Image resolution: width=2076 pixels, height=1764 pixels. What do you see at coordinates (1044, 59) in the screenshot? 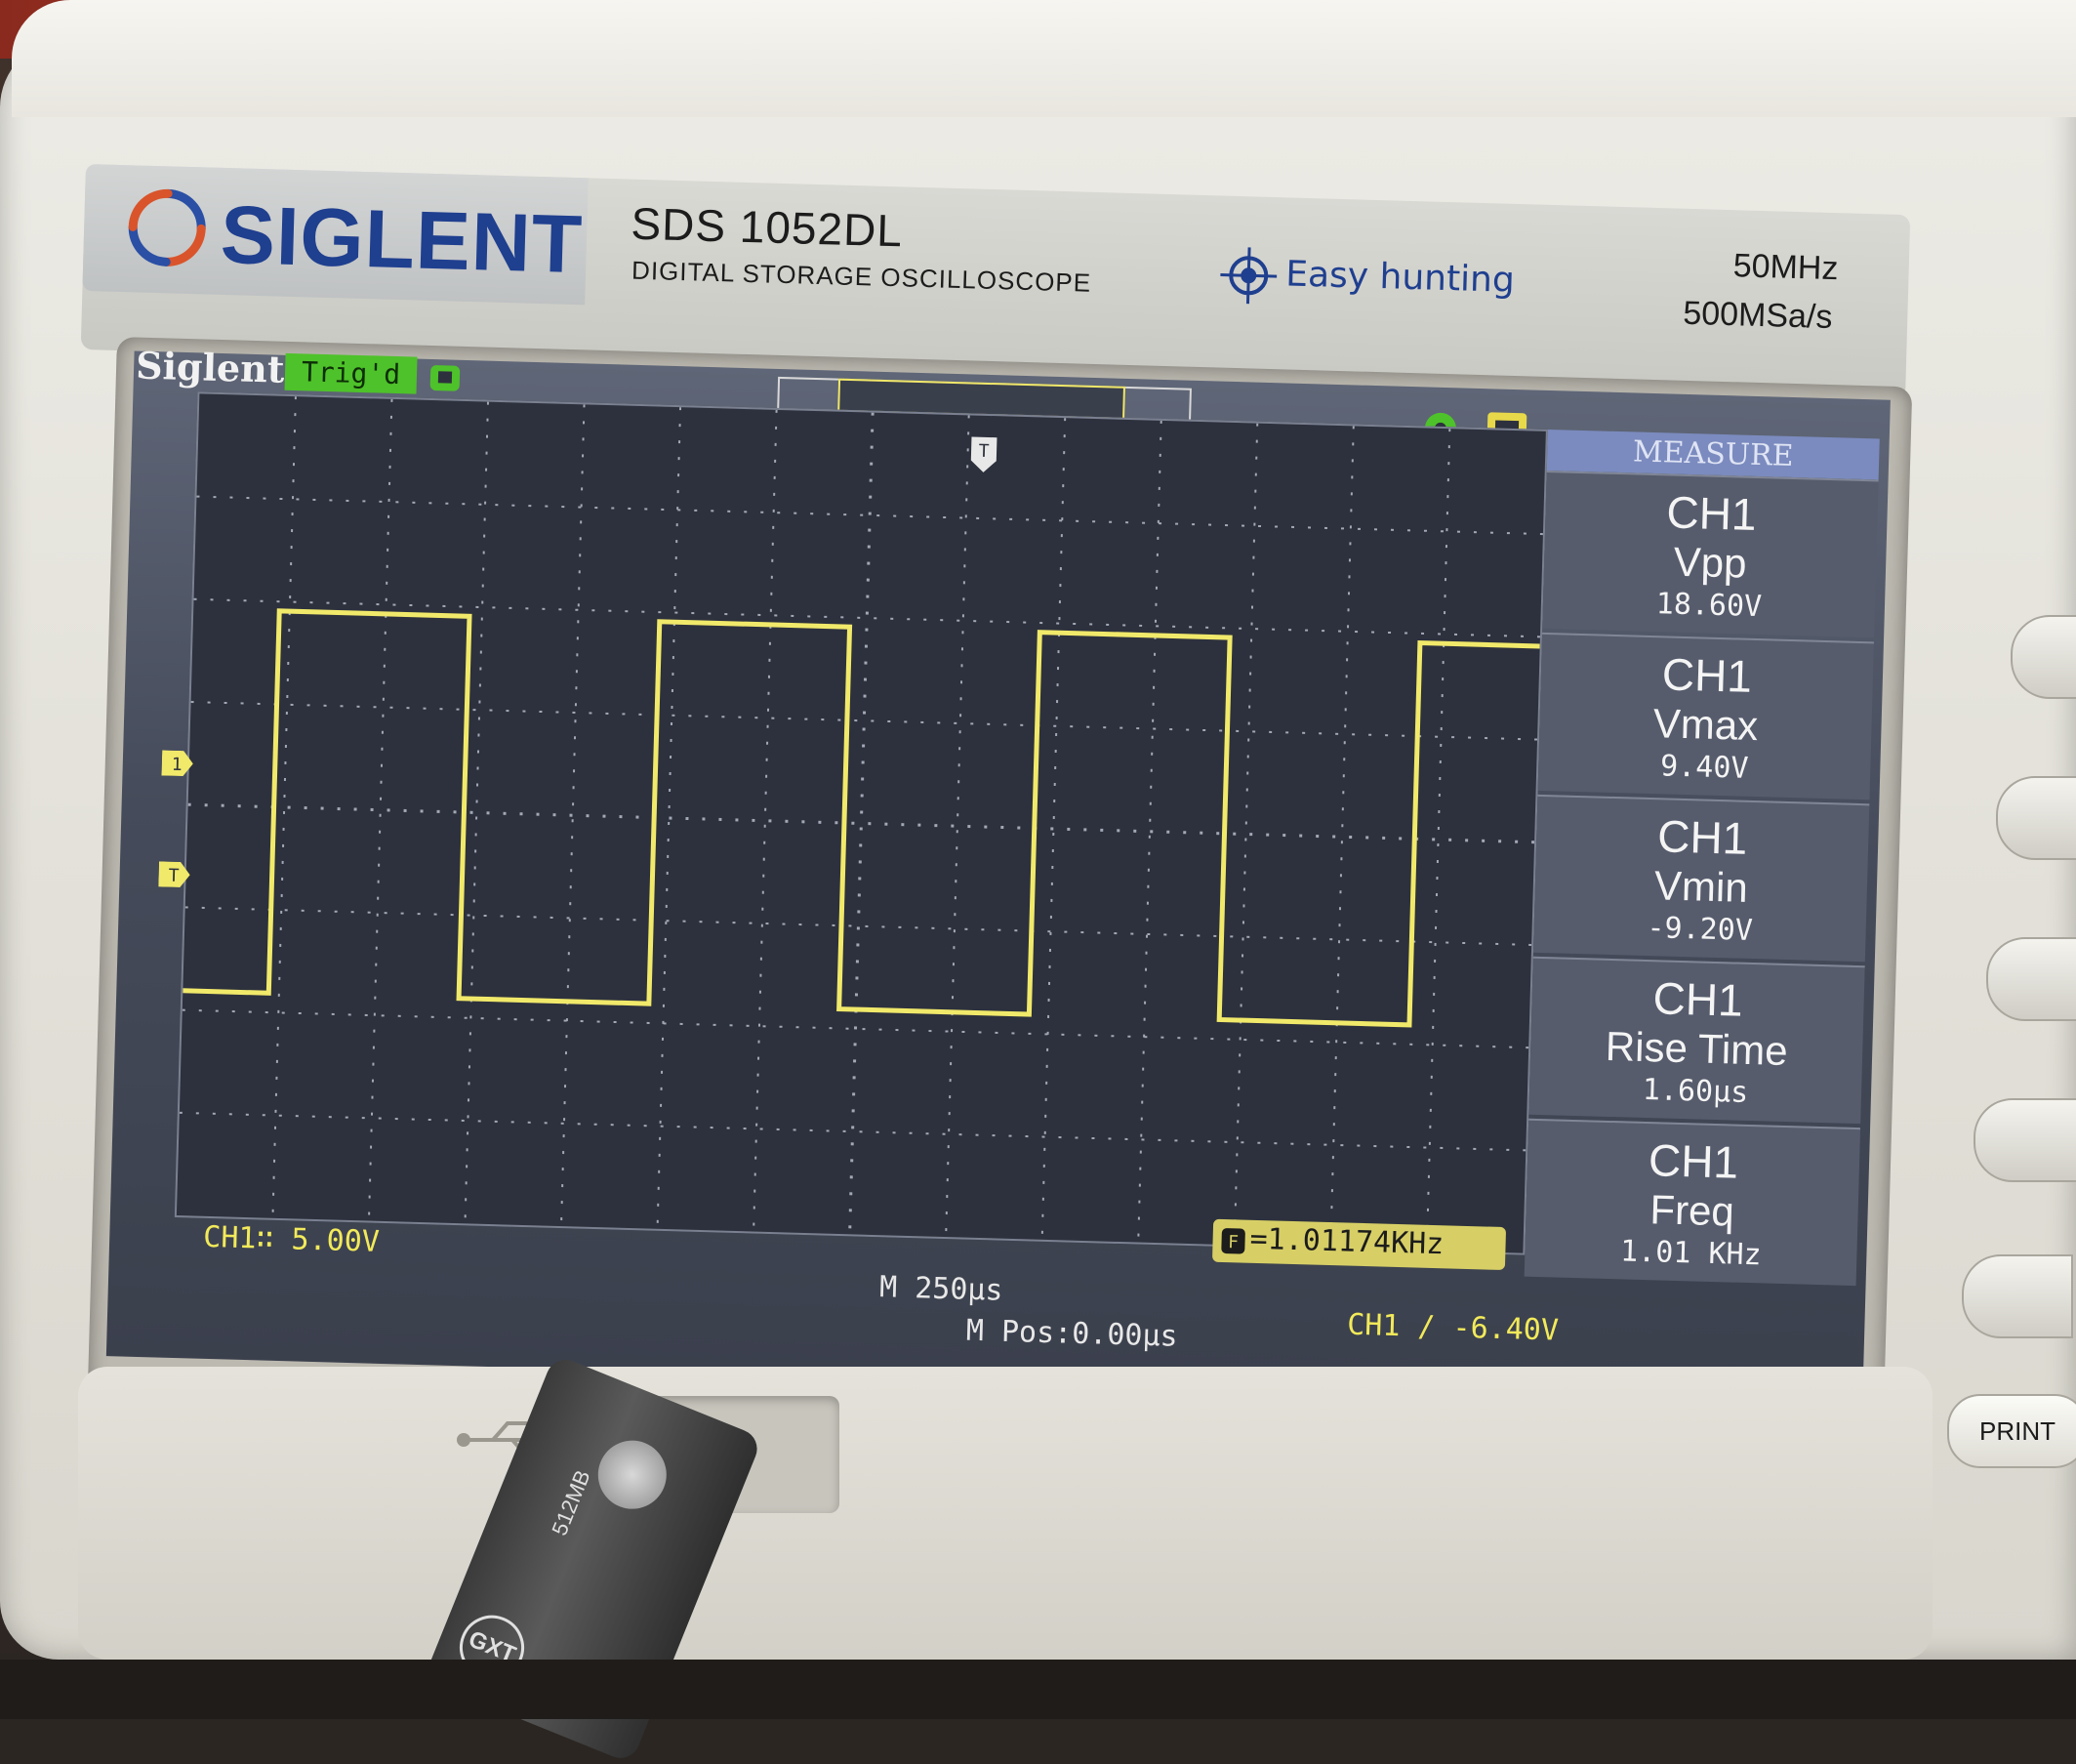
I see `top-bezel` at bounding box center [1044, 59].